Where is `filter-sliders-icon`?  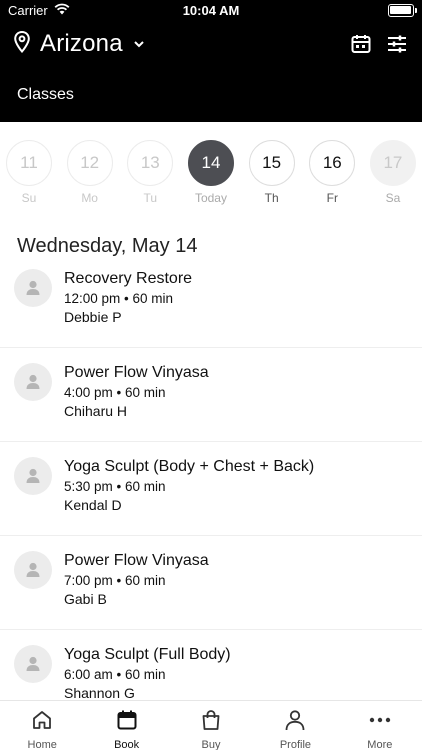 filter-sliders-icon is located at coordinates (397, 44).